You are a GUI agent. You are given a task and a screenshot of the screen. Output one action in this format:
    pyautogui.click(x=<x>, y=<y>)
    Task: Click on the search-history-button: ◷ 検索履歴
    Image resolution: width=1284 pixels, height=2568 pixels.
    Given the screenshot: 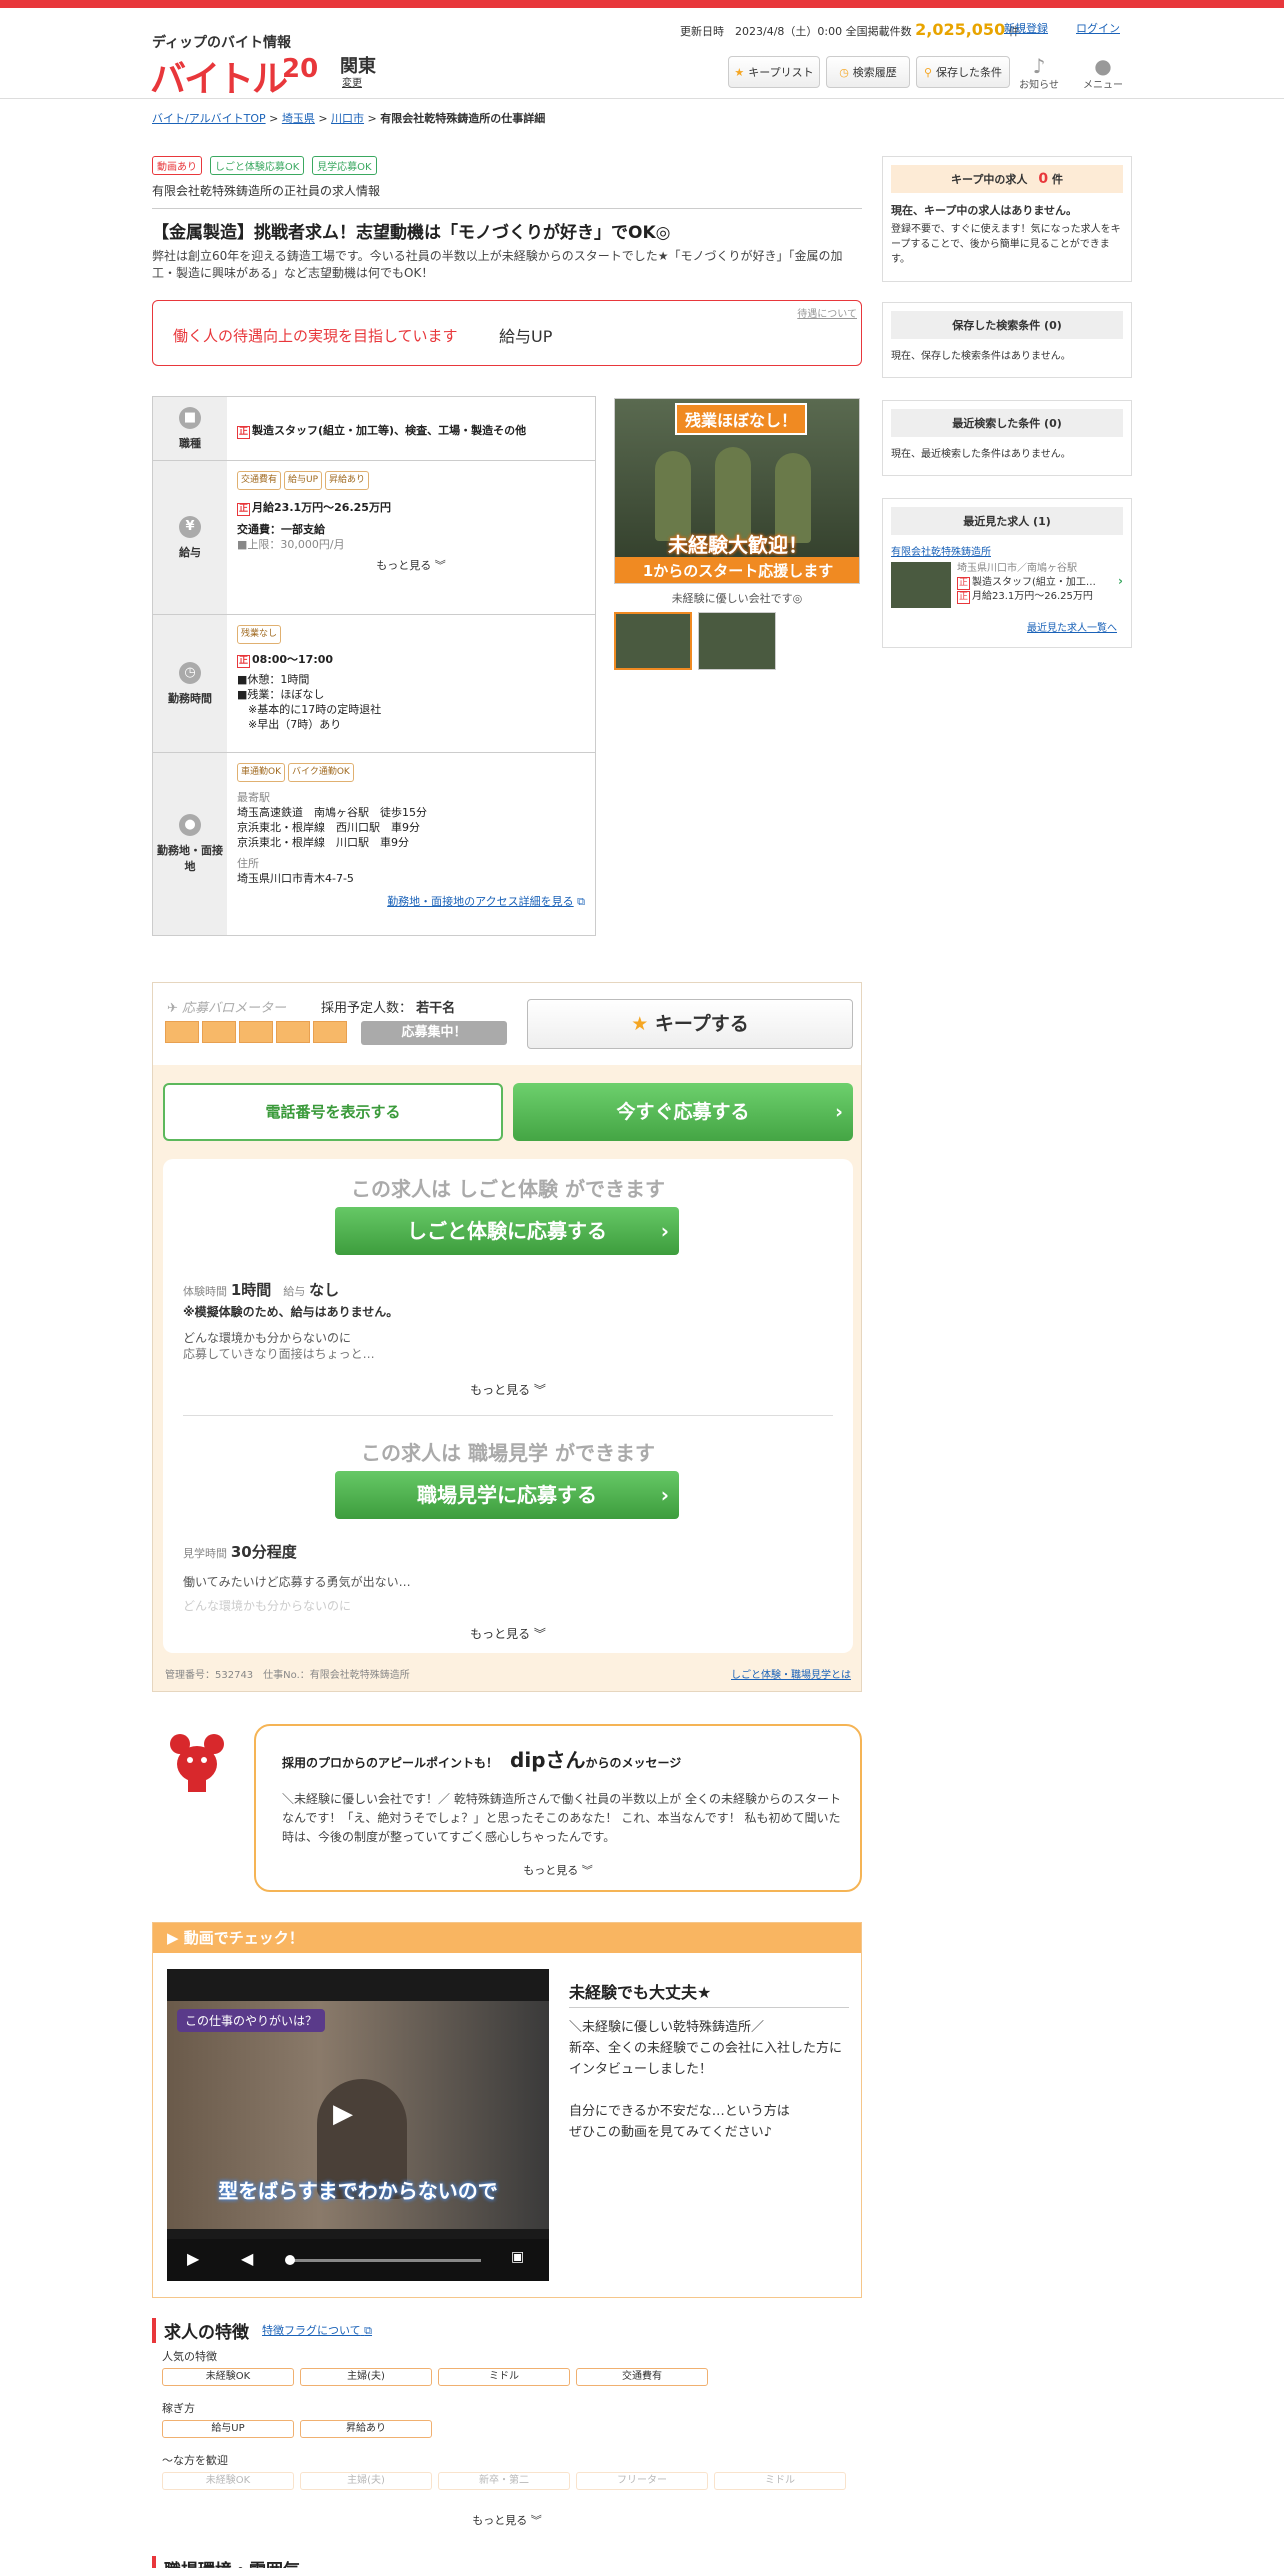 What is the action you would take?
    pyautogui.click(x=868, y=72)
    